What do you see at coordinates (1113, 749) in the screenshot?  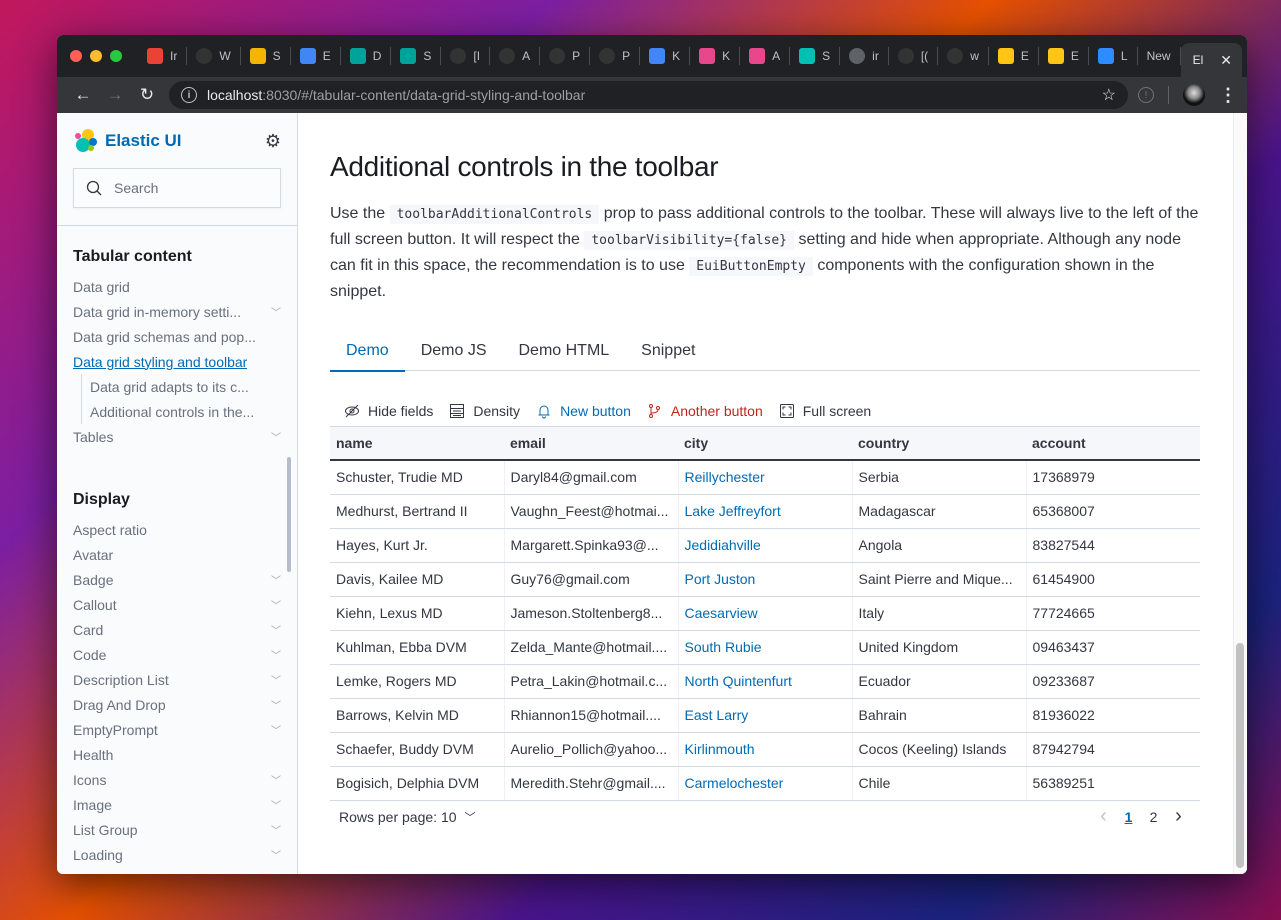 I see `cell-account: 87942794` at bounding box center [1113, 749].